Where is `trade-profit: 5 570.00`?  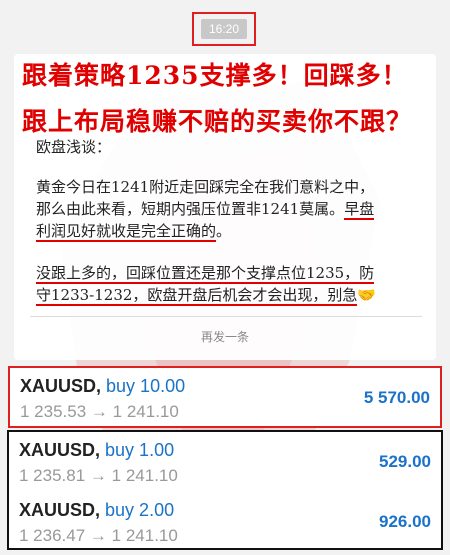 trade-profit: 5 570.00 is located at coordinates (396, 397).